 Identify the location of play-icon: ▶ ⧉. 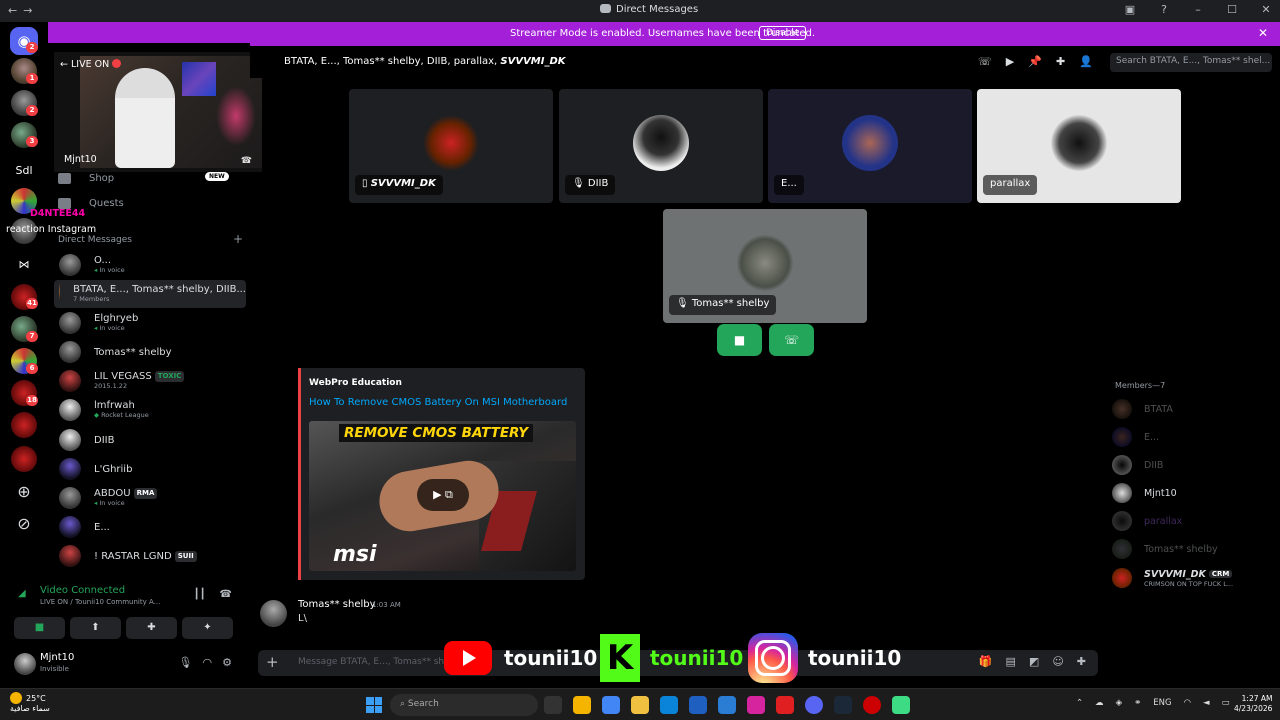
(443, 495).